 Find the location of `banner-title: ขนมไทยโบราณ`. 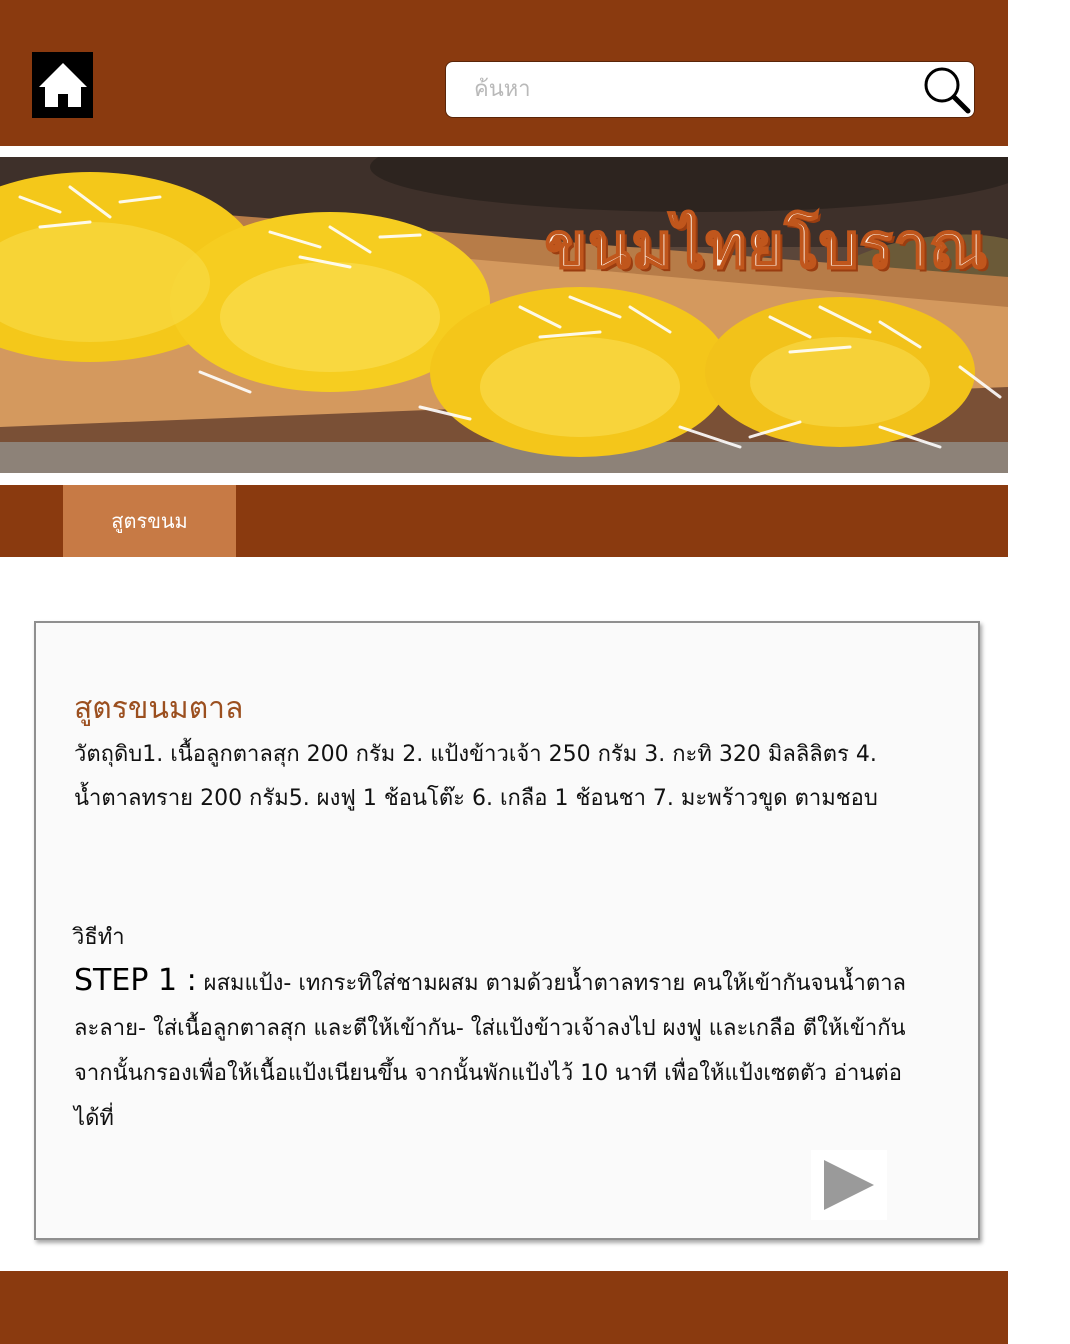

banner-title: ขนมไทยโบราณ is located at coordinates (766, 245).